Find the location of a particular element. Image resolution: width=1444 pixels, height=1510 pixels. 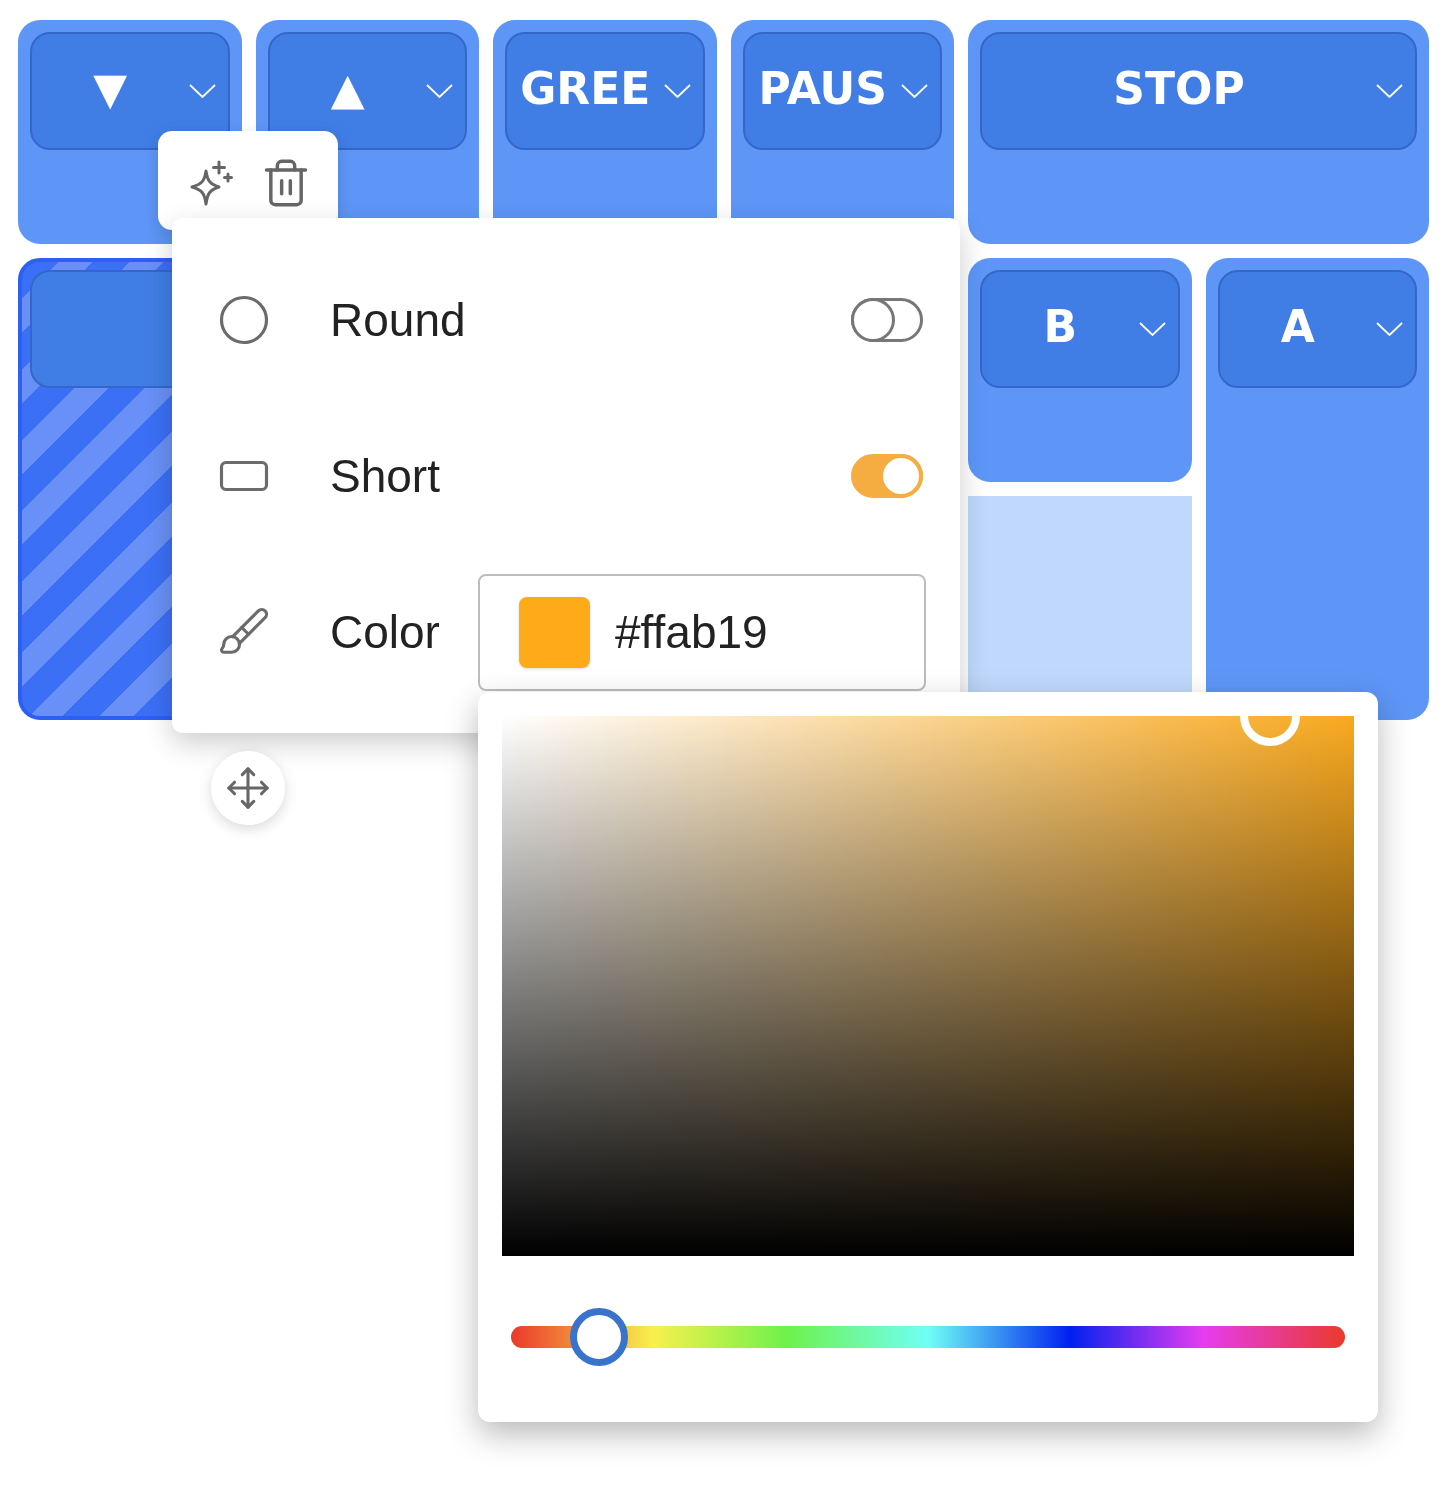

hue-slider-thumb is located at coordinates (598, 1337).